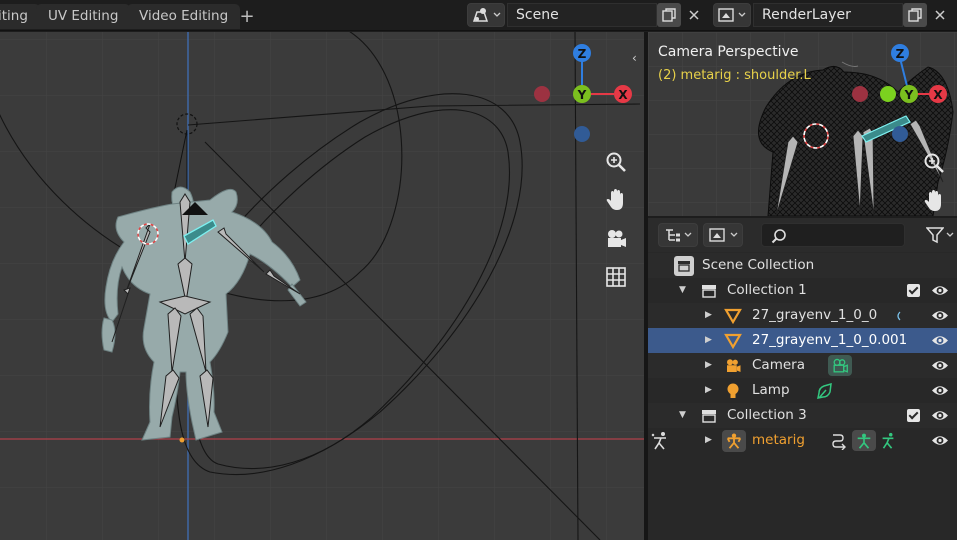 This screenshot has height=540, width=957. Describe the element at coordinates (935, 235) in the screenshot. I see `filter-icon` at that location.